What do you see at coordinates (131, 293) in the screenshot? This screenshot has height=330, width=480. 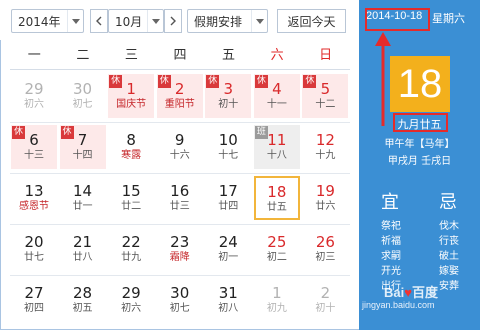 I see `date-number: 29` at bounding box center [131, 293].